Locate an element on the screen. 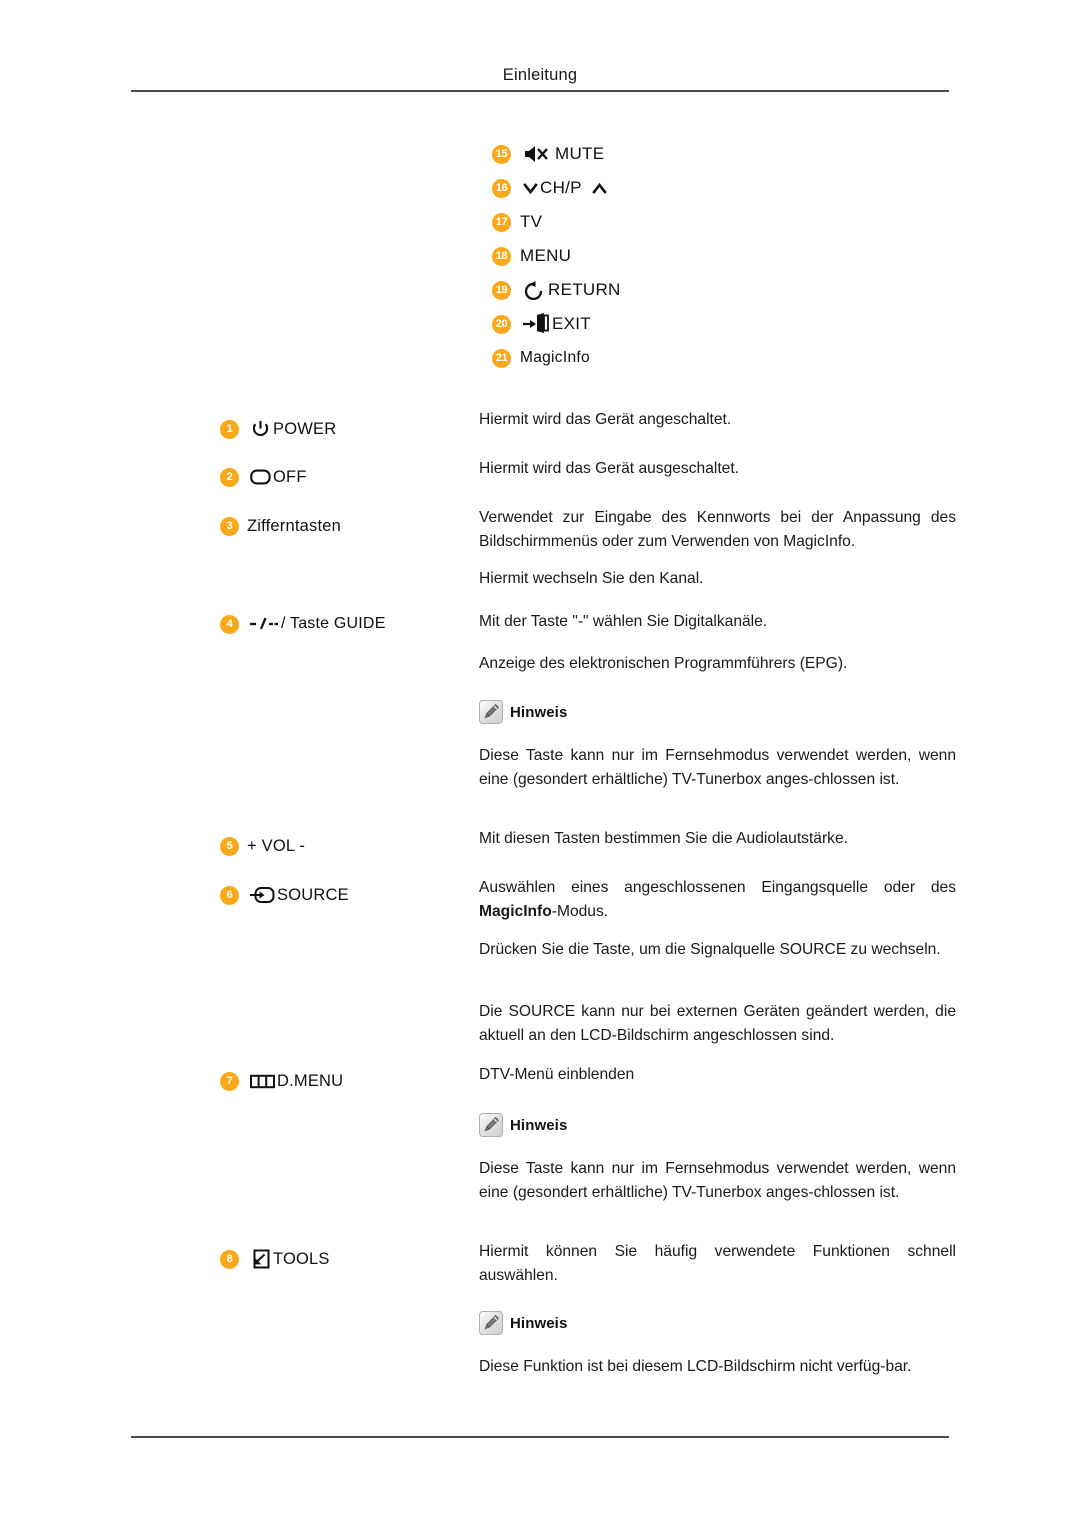  item-label-tools: TOOLS is located at coordinates (301, 1258).